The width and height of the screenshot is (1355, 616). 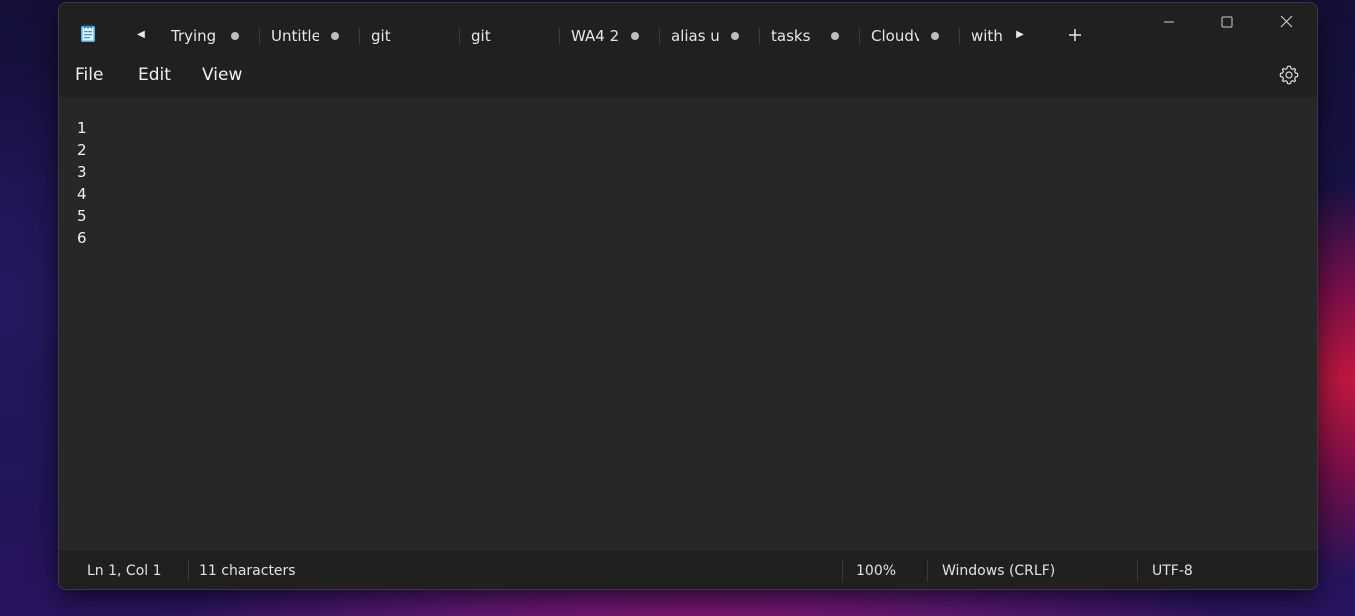 I want to click on gear-icon, so click(x=1289, y=75).